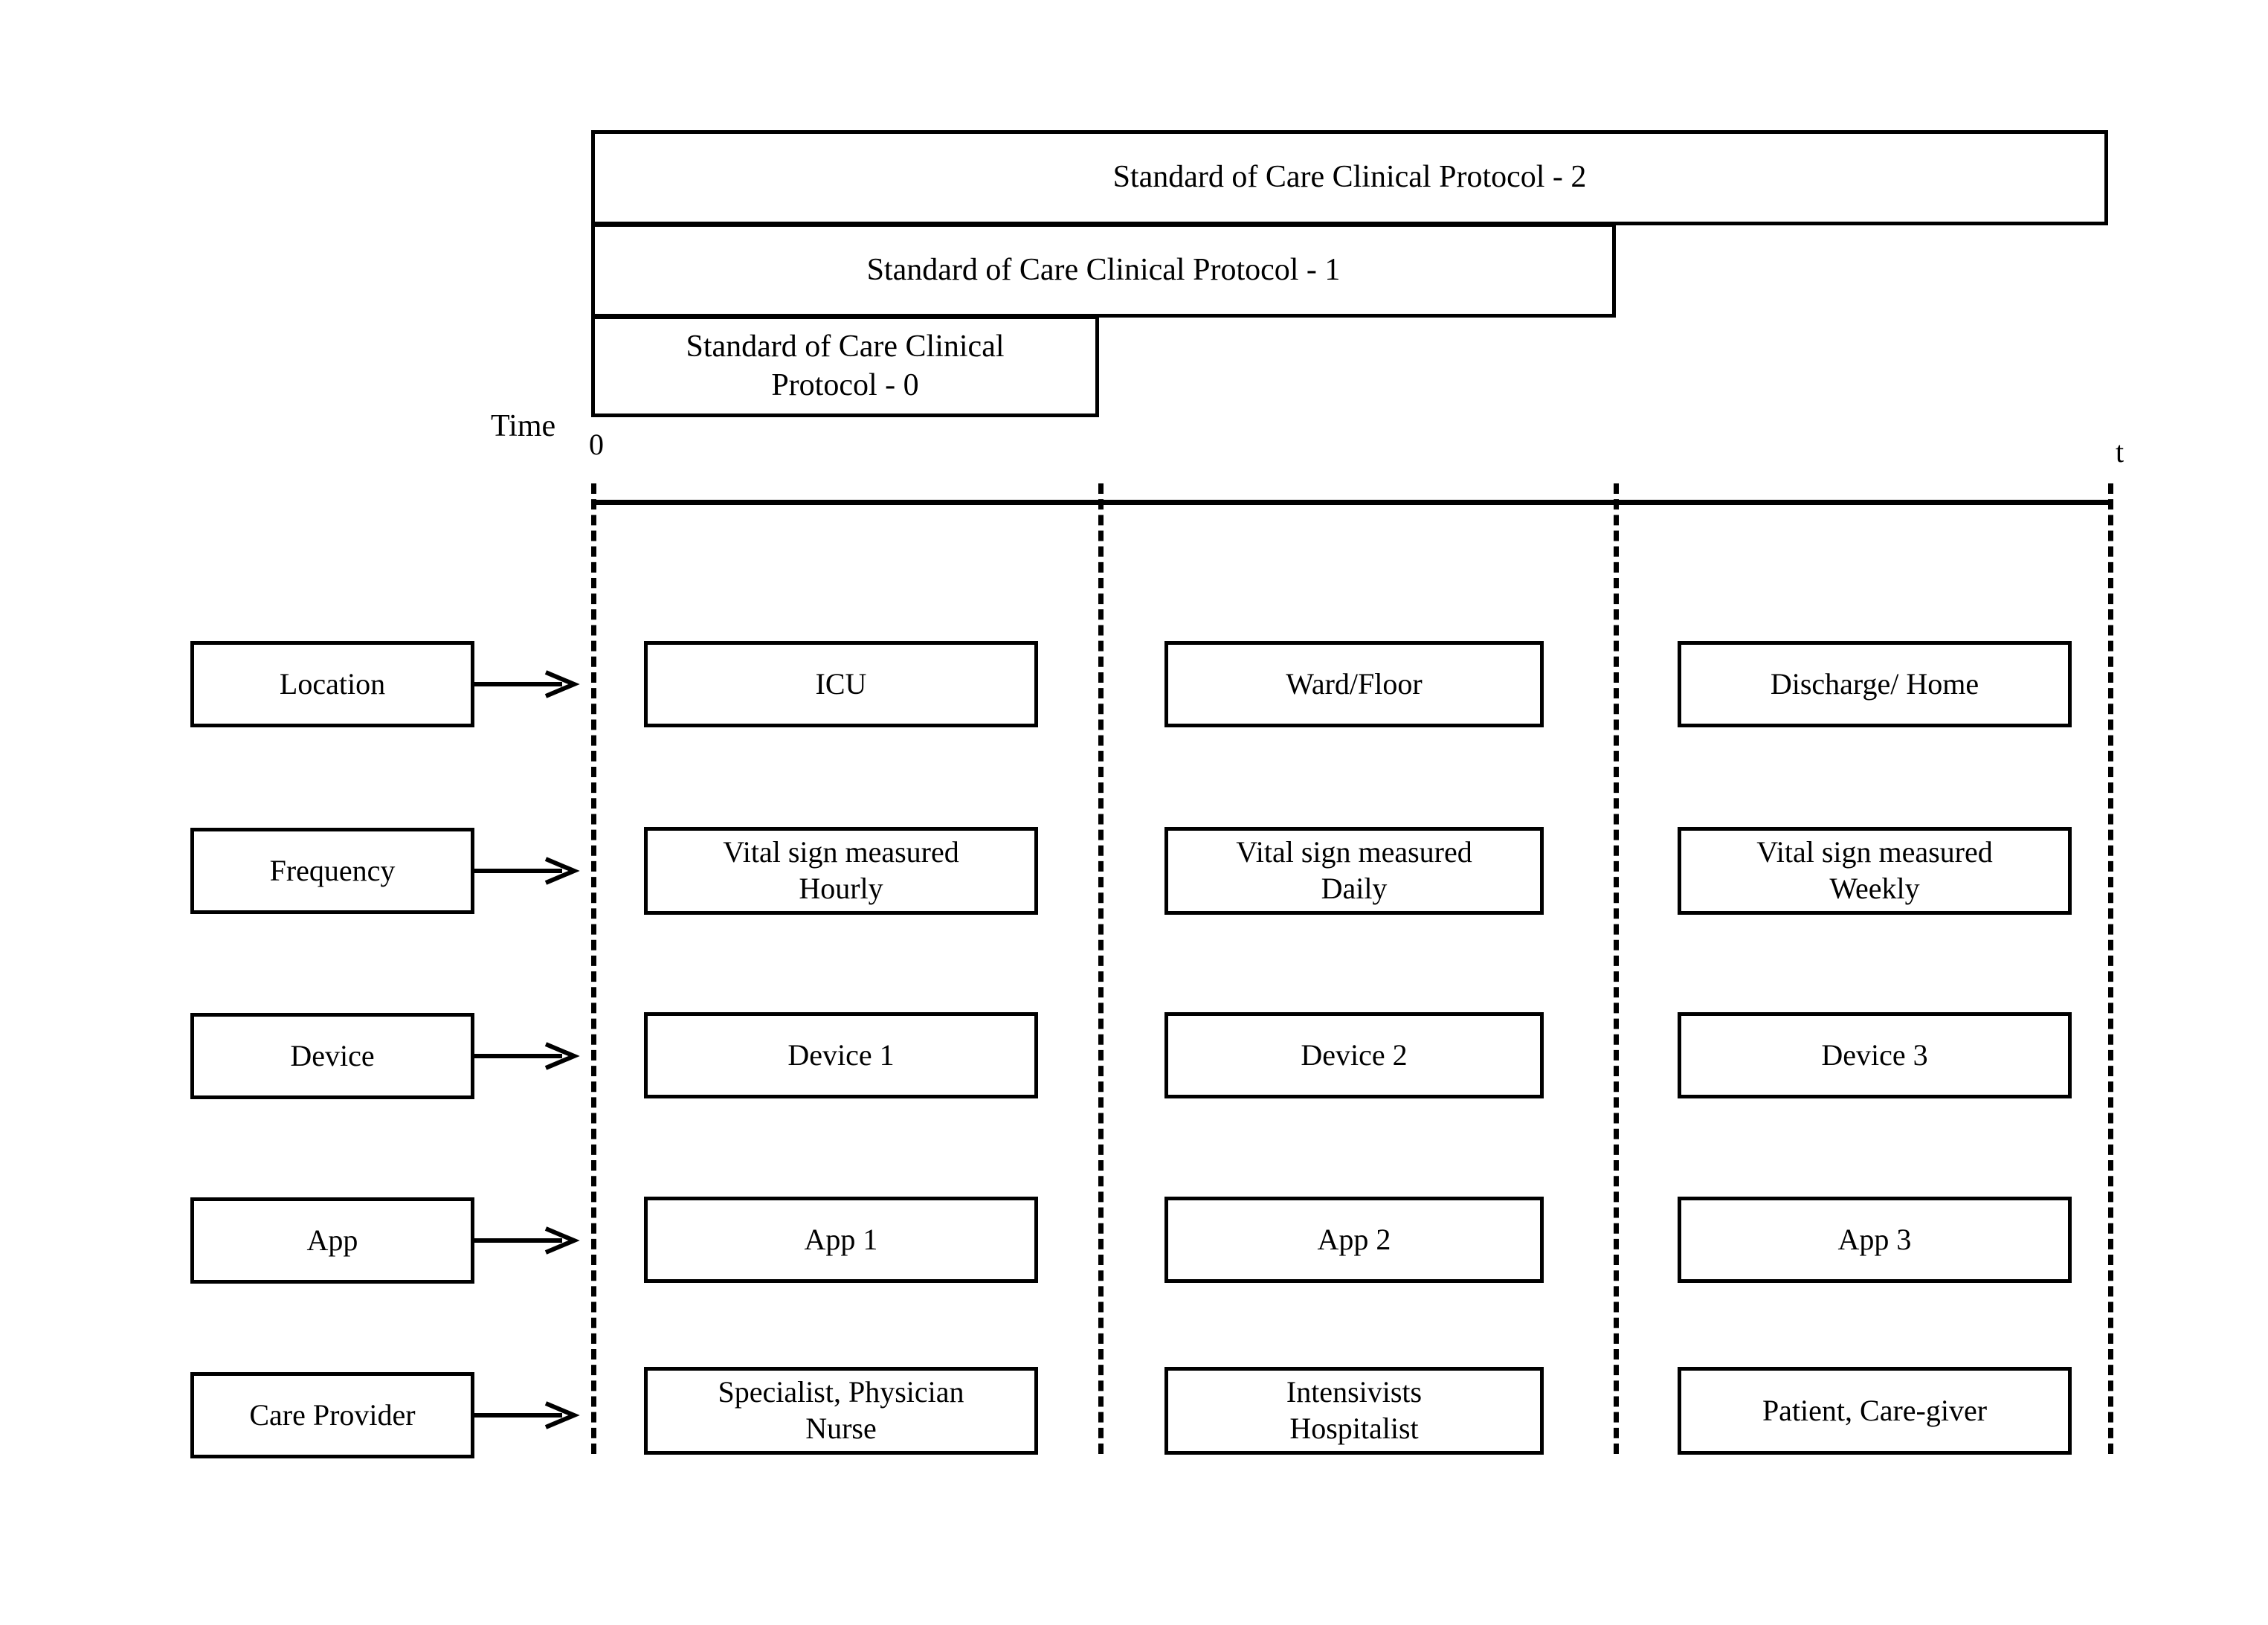 The height and width of the screenshot is (1625, 2268). I want to click on protocol-box-2: Standard of Care Clinical Protocol - 2, so click(1349, 177).